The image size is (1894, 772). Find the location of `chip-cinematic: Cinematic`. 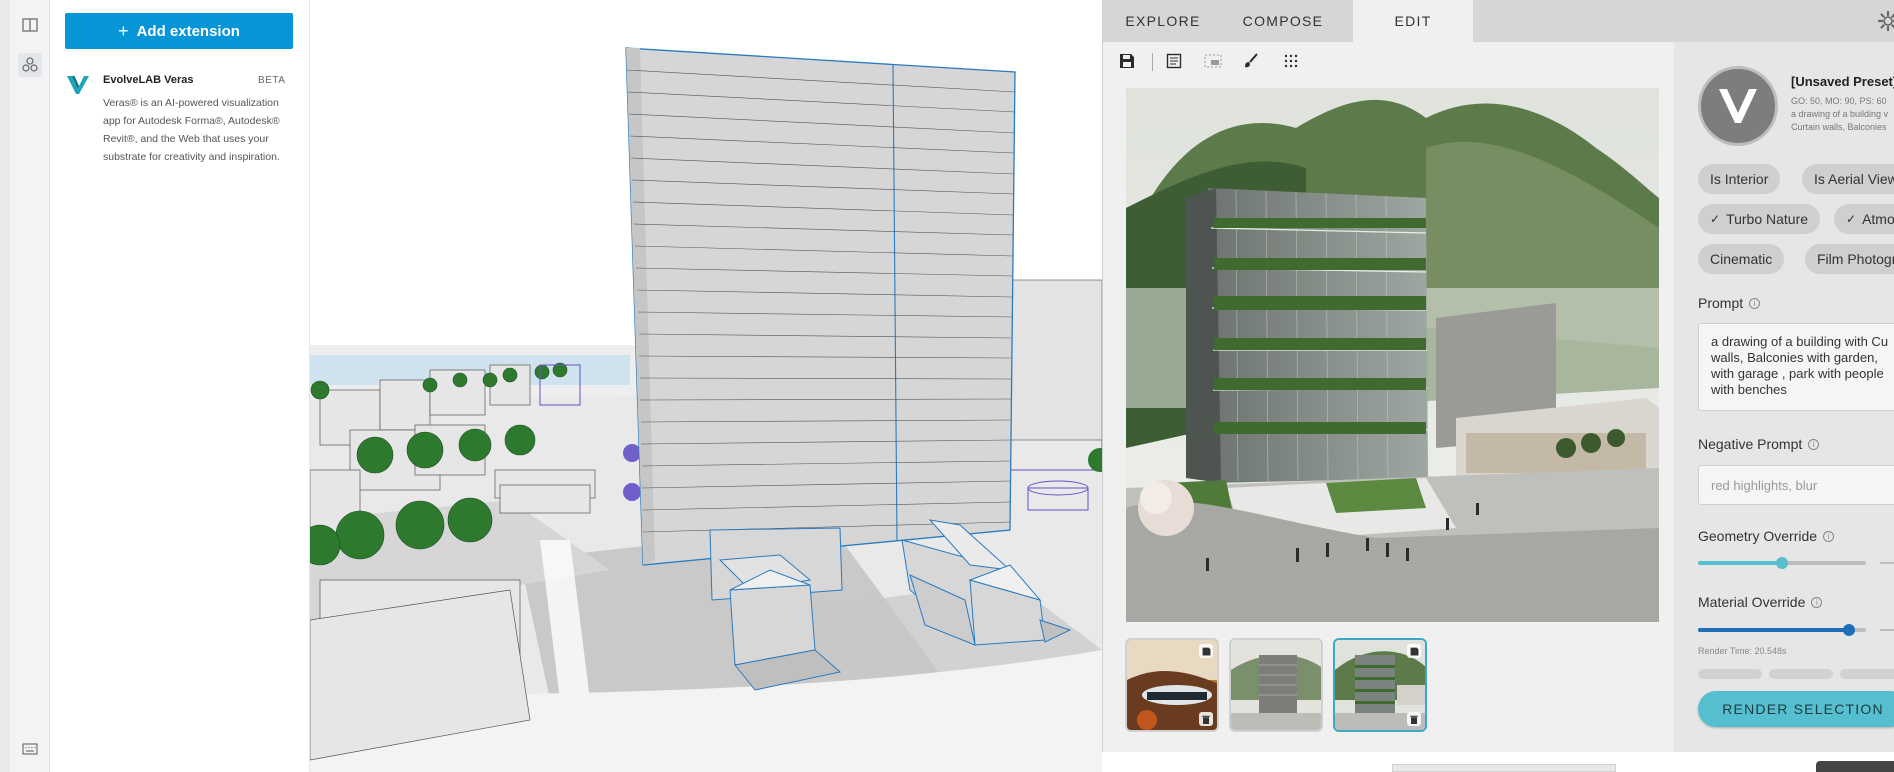

chip-cinematic: Cinematic is located at coordinates (1741, 259).